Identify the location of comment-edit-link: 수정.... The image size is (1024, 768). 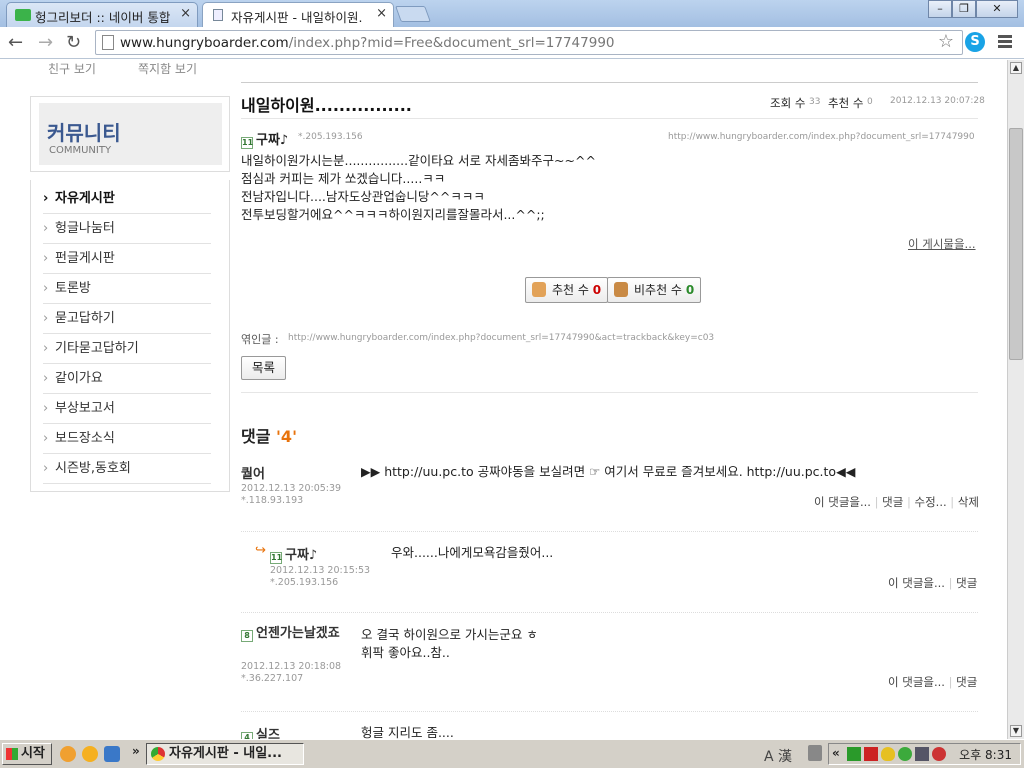
(931, 502).